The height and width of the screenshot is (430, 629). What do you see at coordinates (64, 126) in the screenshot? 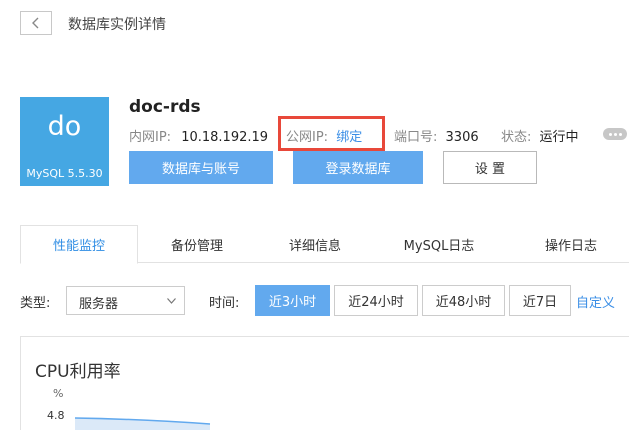
I see `logo-abbr: do` at bounding box center [64, 126].